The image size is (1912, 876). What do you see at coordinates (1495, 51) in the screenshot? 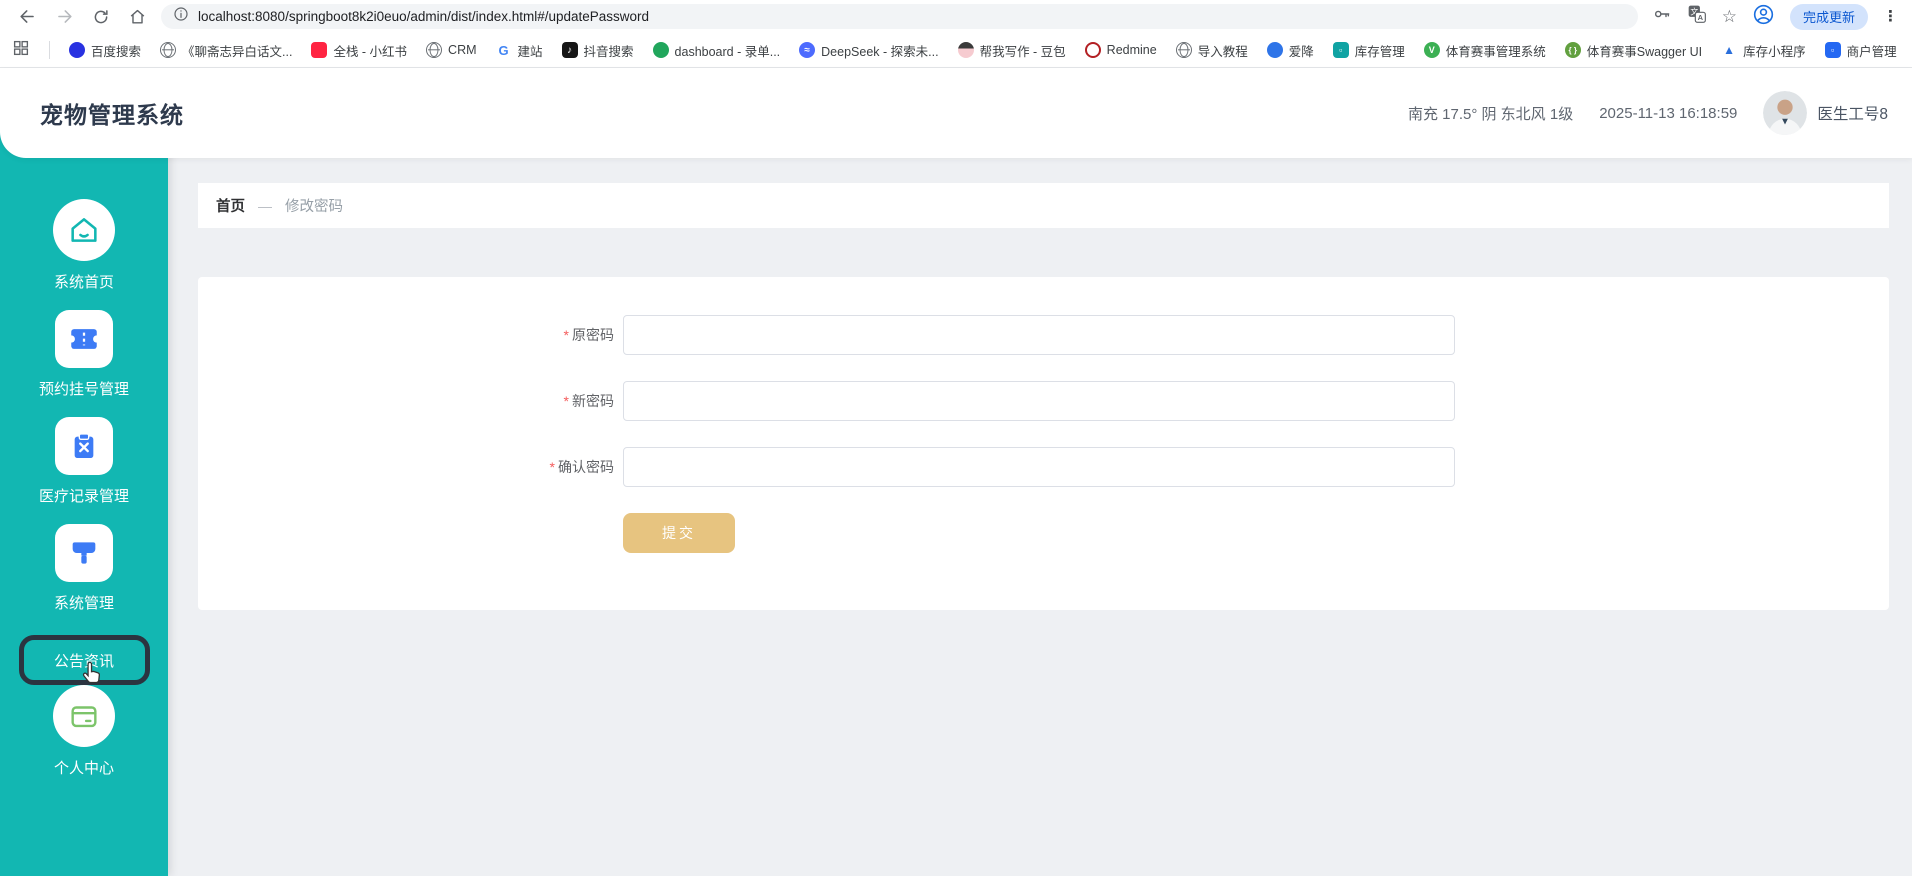
I see `bookmark-label: 体育赛事管理系统` at bounding box center [1495, 51].